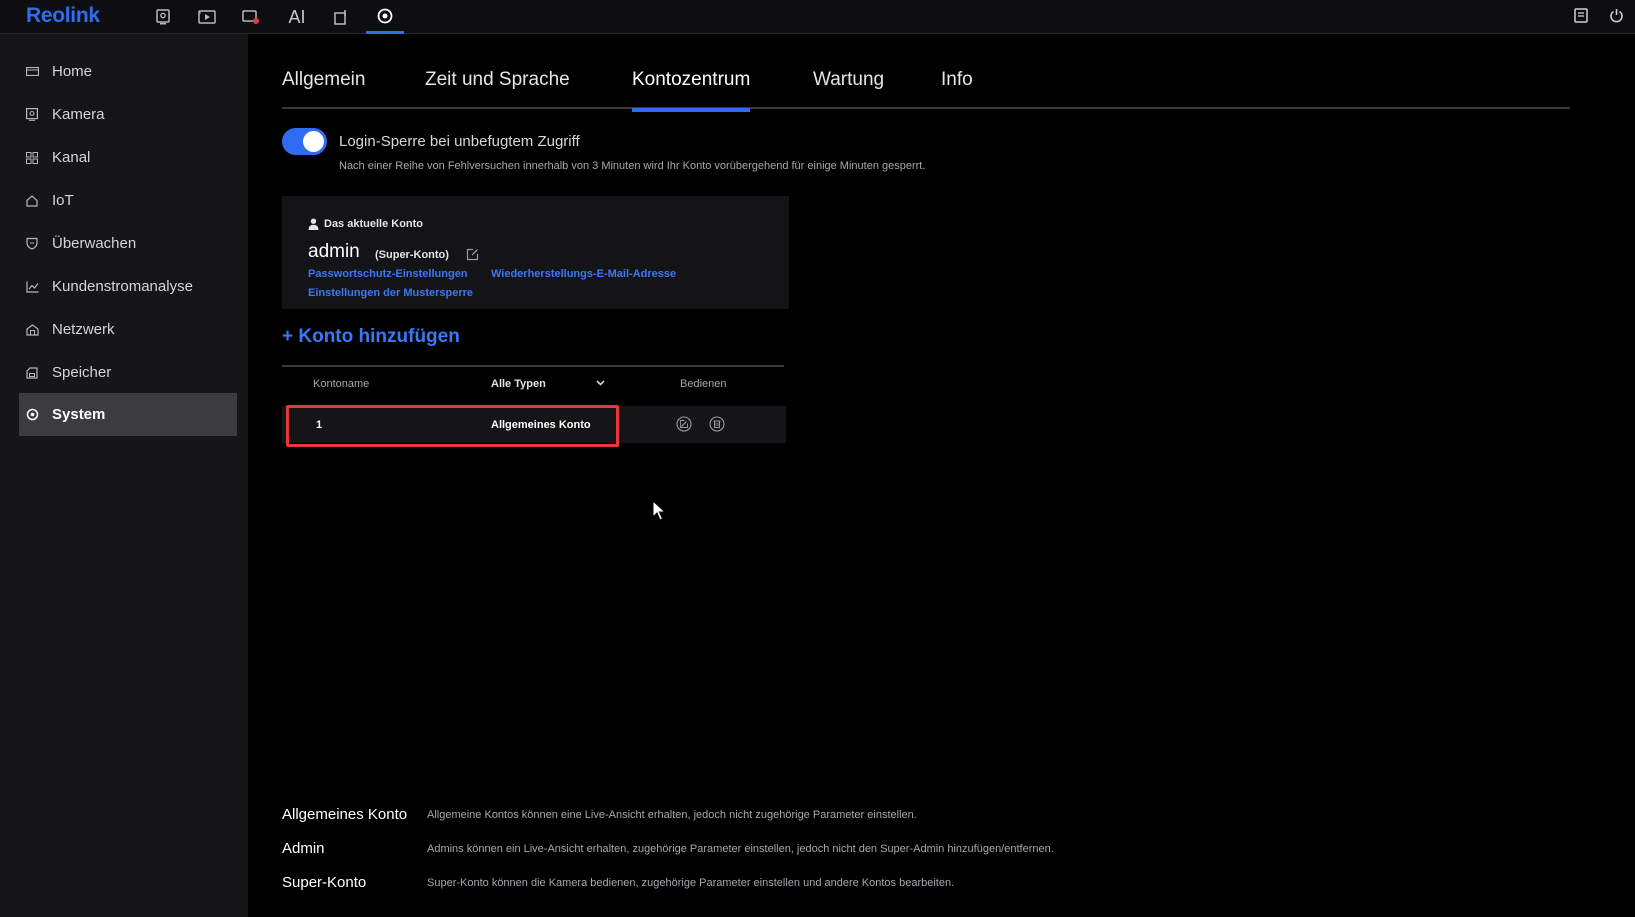  I want to click on sidebar-item-kamera: Kamera, so click(128, 114).